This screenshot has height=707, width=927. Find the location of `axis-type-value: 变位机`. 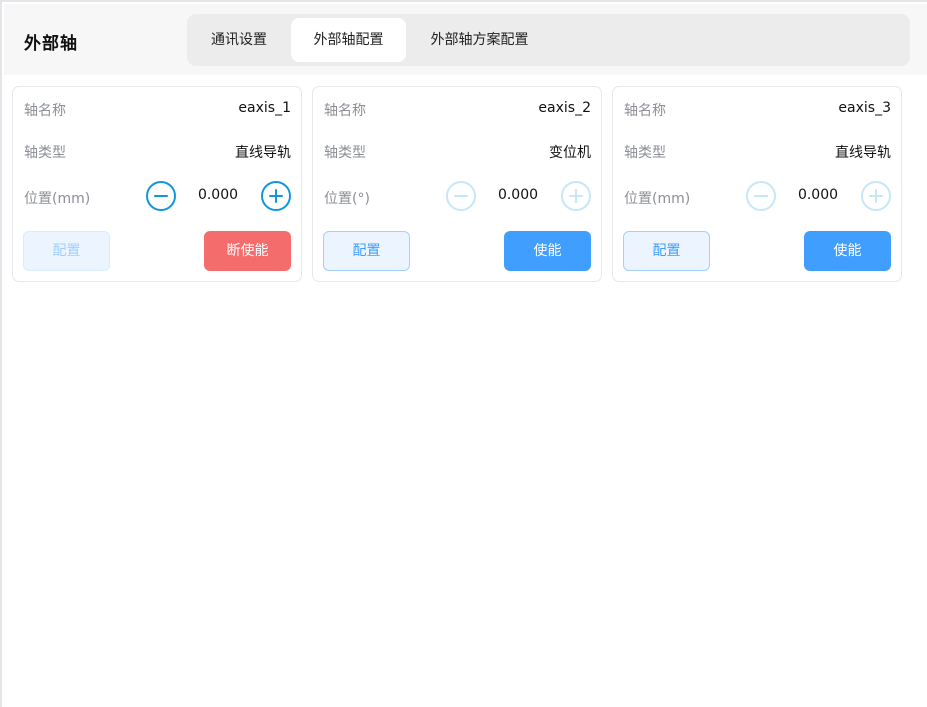

axis-type-value: 变位机 is located at coordinates (570, 153).